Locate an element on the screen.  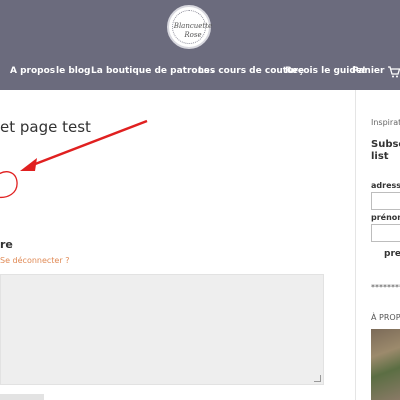
annotation-overlay is located at coordinates (74, 159).